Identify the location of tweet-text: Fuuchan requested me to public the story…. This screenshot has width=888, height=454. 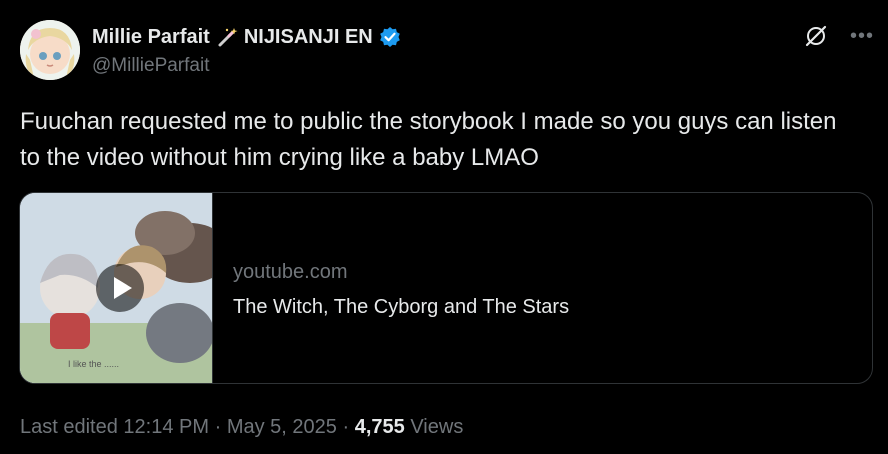
(428, 139).